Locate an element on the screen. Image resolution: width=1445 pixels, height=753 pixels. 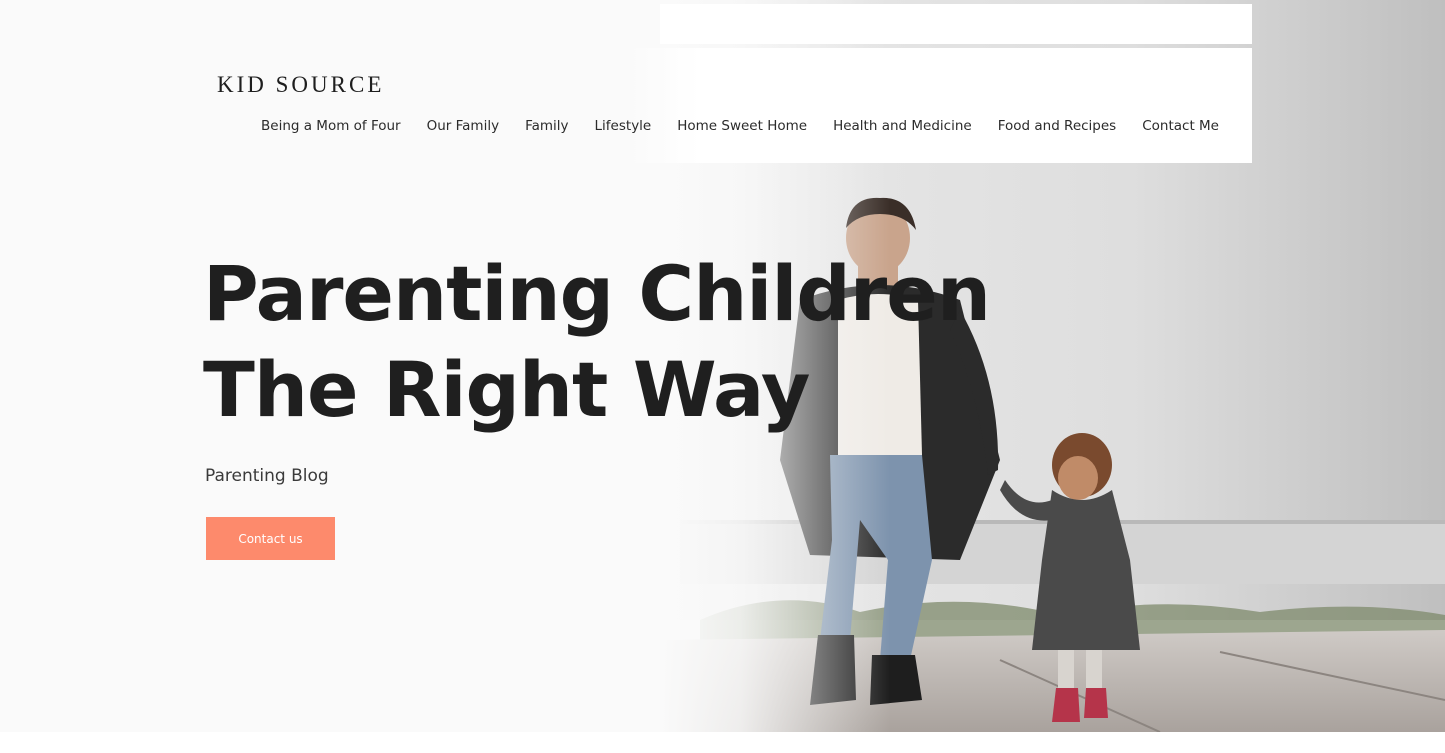
nav-item-contact-me: Contact Me is located at coordinates (1180, 126).